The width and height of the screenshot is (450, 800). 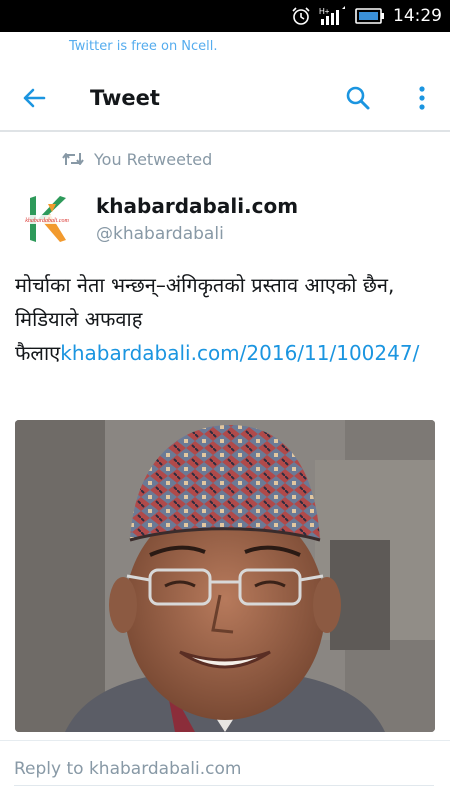 I want to click on network-type-label: H+, so click(x=324, y=11).